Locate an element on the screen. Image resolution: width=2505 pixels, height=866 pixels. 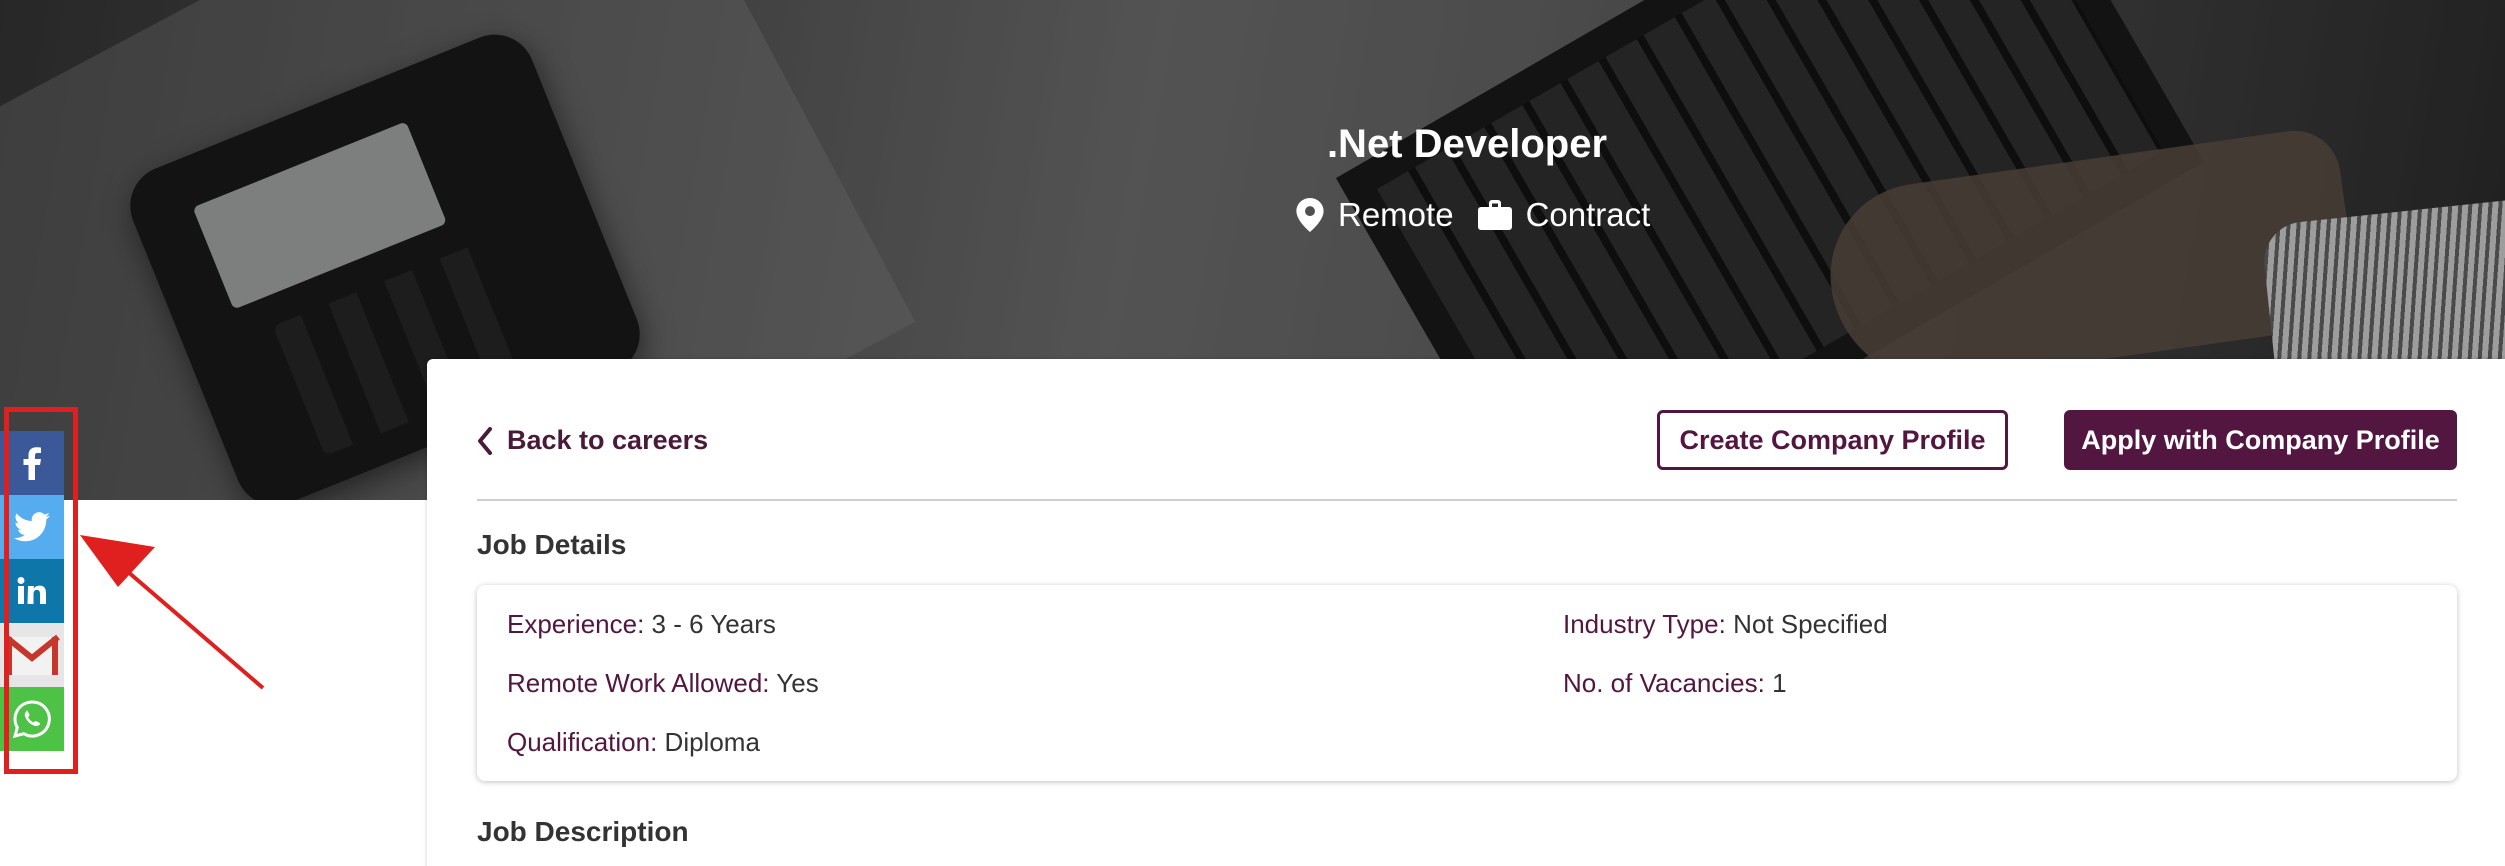
detail-qualification: Qualification: Diploma is located at coordinates (633, 742).